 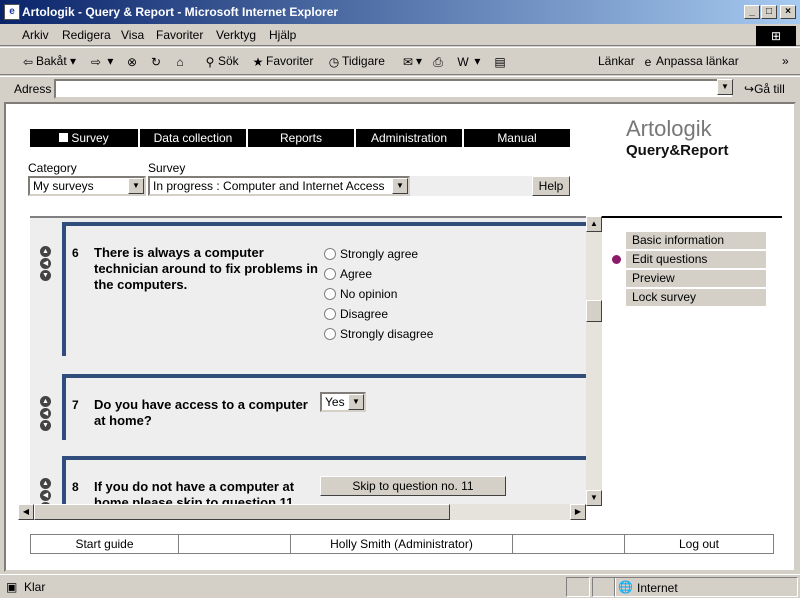 I want to click on close-button: ×, so click(x=788, y=12).